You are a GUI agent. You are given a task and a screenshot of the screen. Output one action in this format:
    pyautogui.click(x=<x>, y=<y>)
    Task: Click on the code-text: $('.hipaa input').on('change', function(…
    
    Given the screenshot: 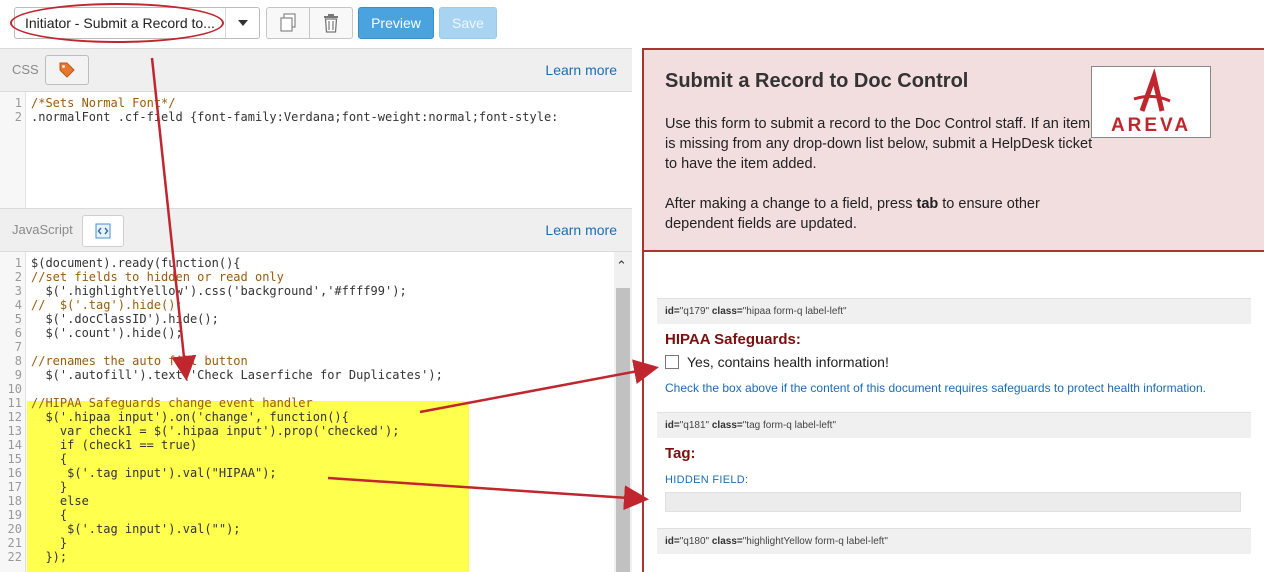 What is the action you would take?
    pyautogui.click(x=189, y=417)
    